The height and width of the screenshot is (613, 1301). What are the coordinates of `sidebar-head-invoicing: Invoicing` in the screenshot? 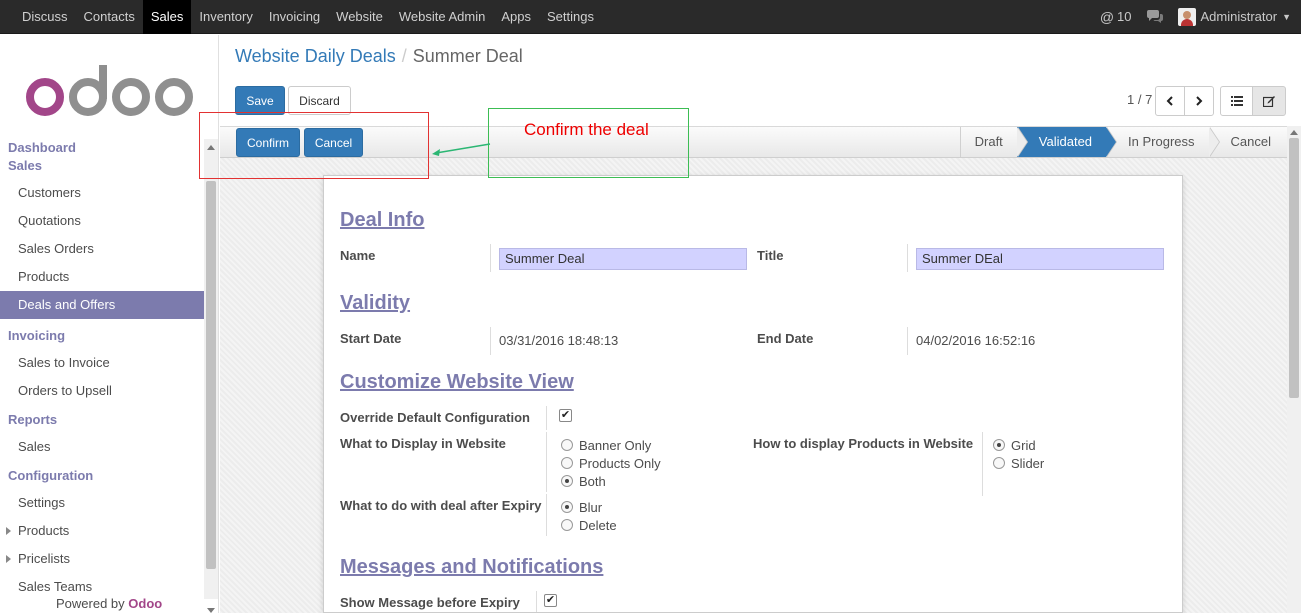 It's located at (37, 335).